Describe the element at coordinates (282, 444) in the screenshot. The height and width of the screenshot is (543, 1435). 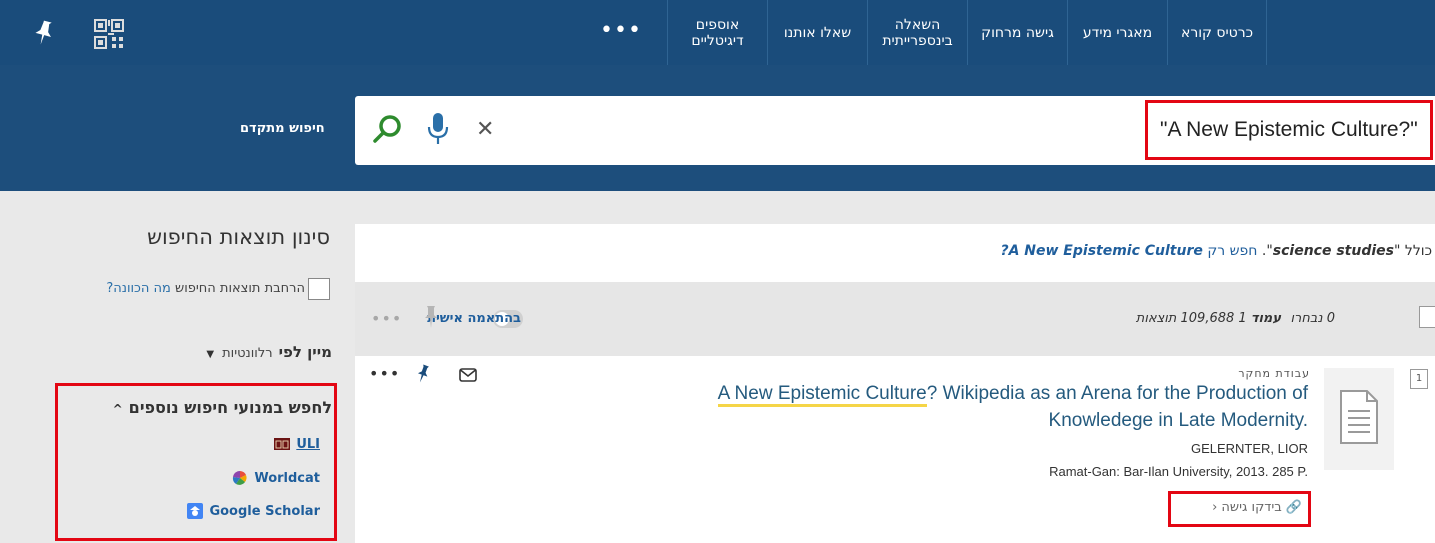
I see `uli-logo-icon` at that location.